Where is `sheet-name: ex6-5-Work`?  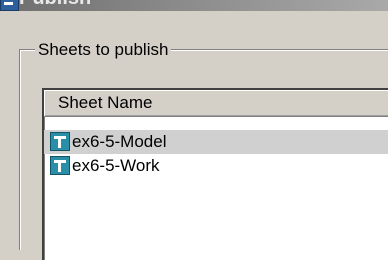 sheet-name: ex6-5-Work is located at coordinates (116, 165).